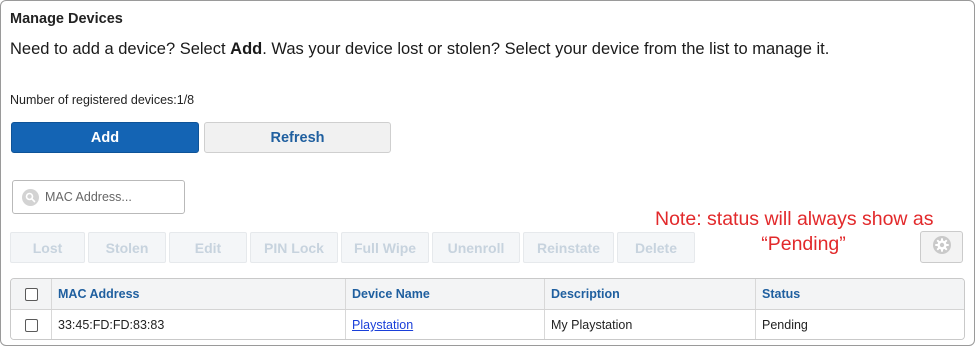 The image size is (975, 346). Describe the element at coordinates (650, 324) in the screenshot. I see `description-cell: My Playstation` at that location.